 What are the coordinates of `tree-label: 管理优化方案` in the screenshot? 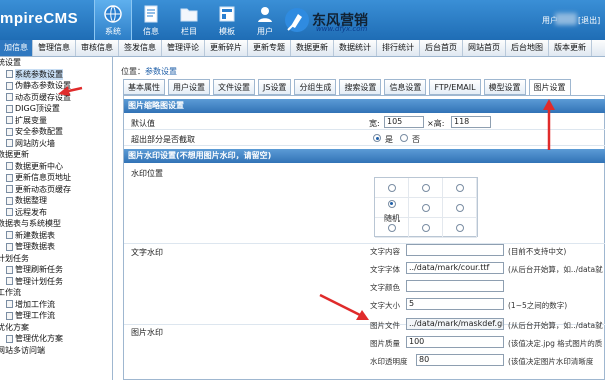 It's located at (39, 338).